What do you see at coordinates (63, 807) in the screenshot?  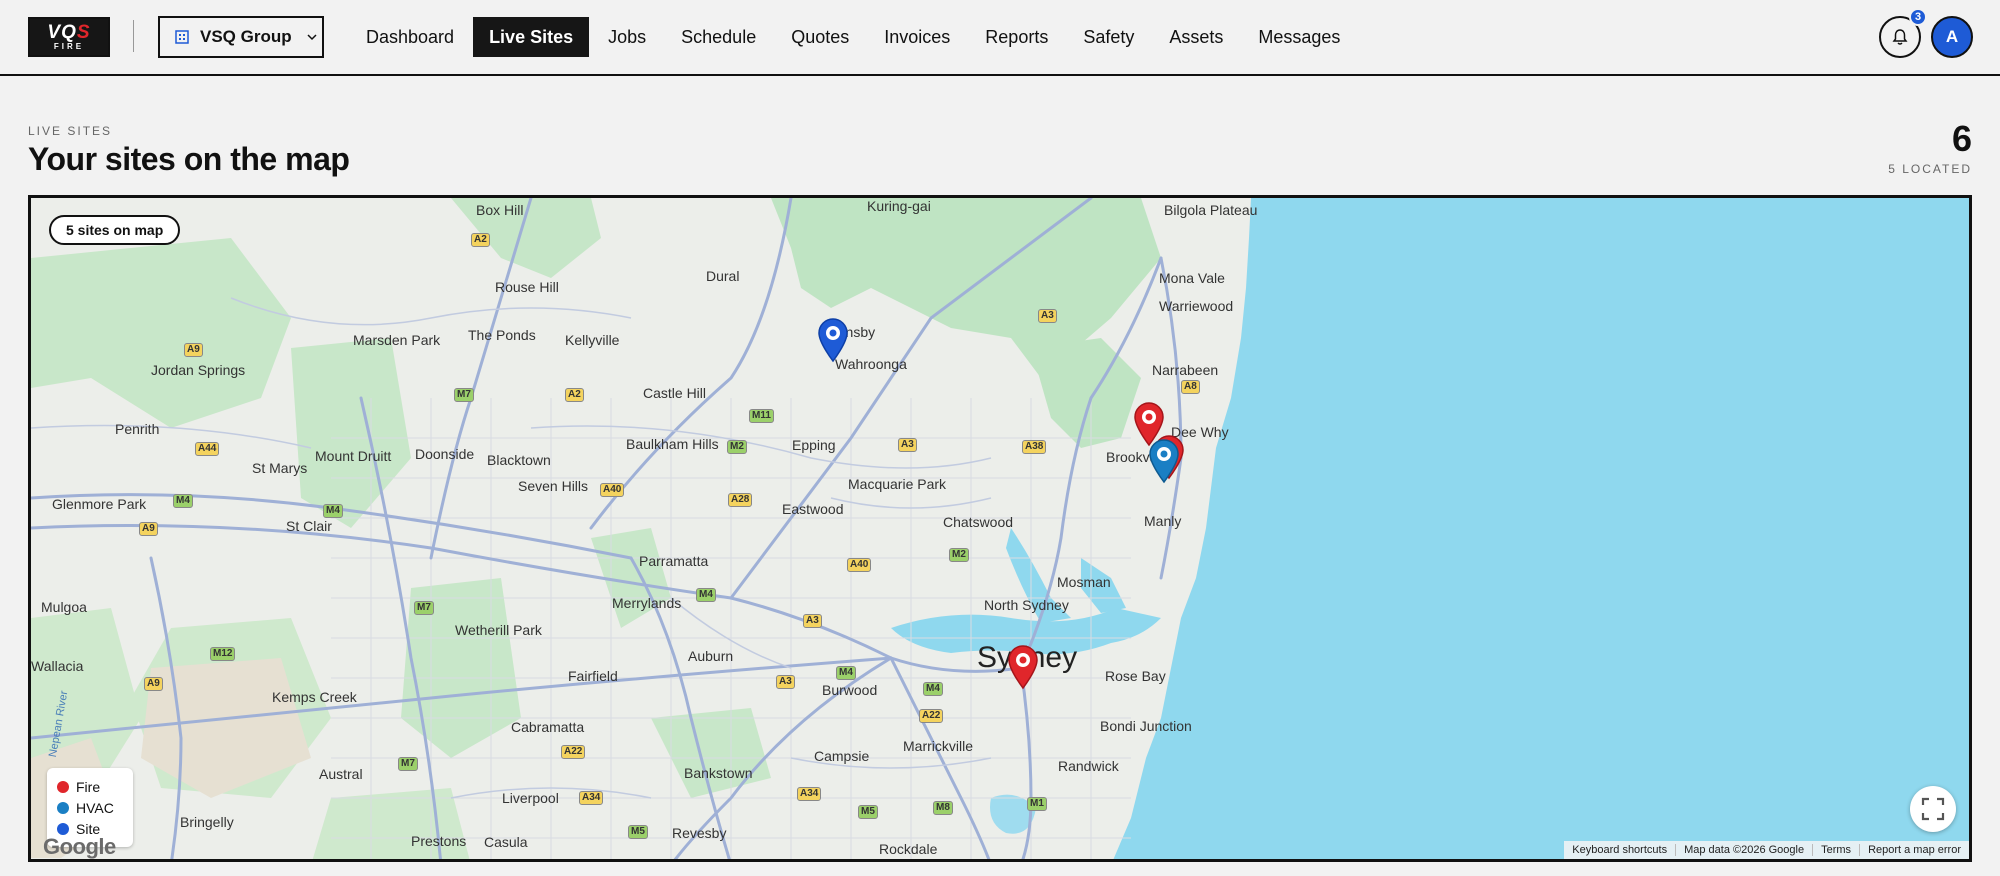 I see `hvac-dot-icon` at bounding box center [63, 807].